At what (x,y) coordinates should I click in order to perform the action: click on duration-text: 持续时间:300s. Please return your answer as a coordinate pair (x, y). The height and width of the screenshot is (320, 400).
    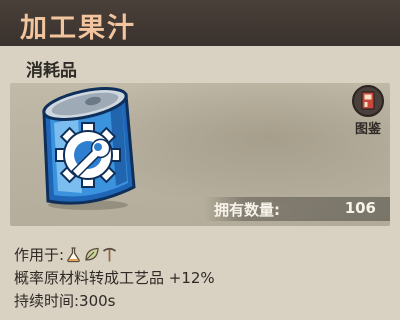
    Looking at the image, I should click on (65, 301).